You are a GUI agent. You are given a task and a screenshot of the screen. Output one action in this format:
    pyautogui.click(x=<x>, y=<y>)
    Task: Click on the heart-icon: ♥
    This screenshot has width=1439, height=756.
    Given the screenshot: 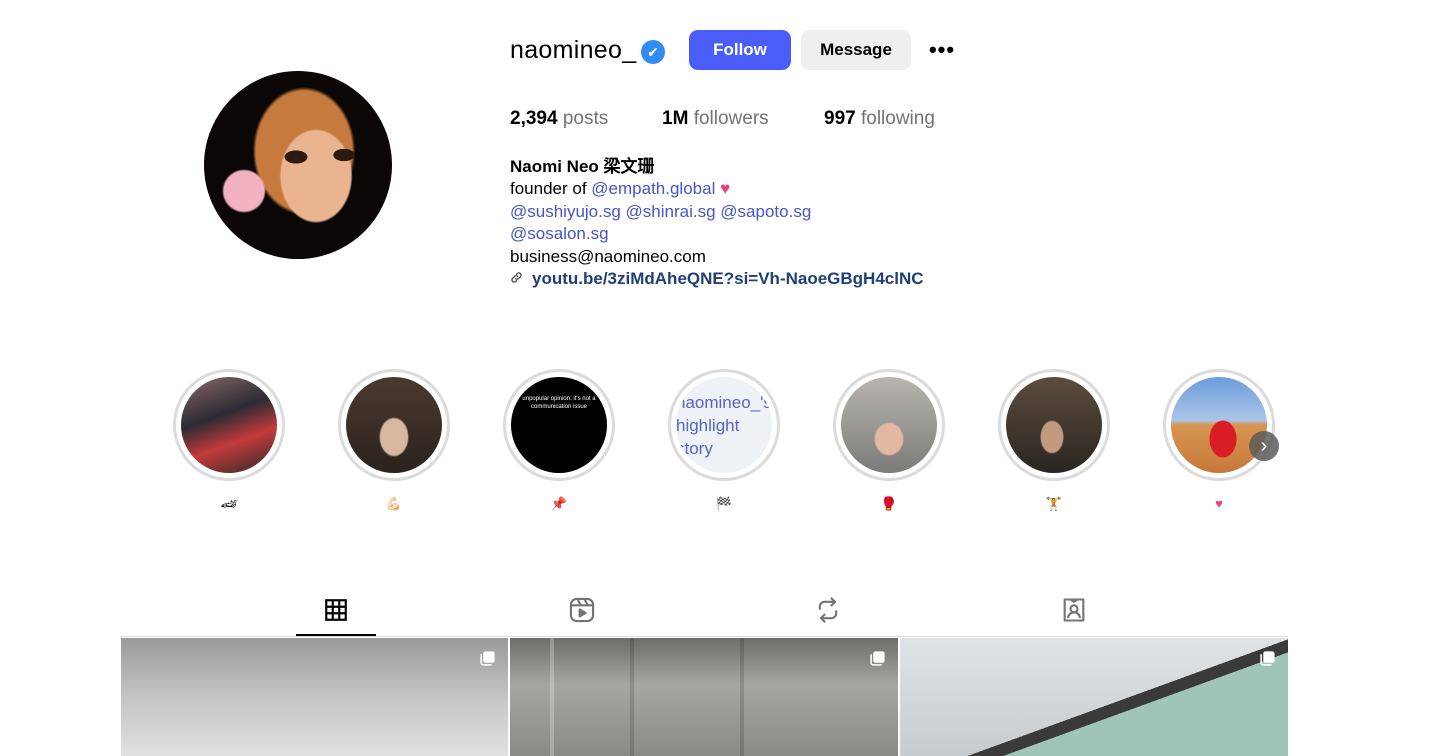 What is the action you would take?
    pyautogui.click(x=725, y=188)
    